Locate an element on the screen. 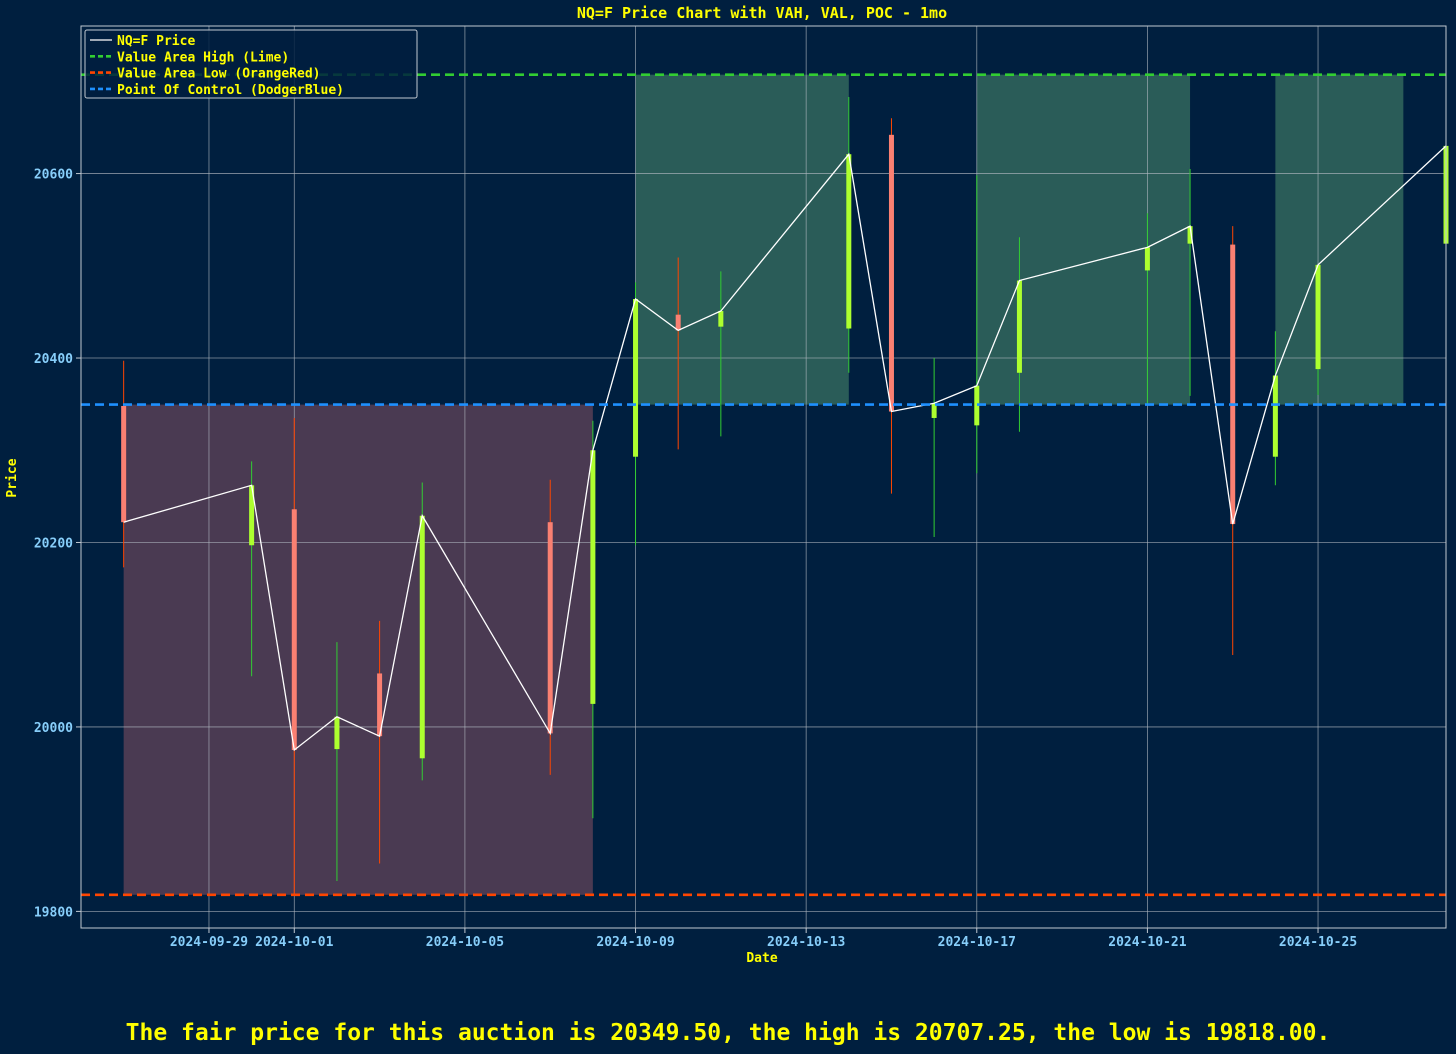 This screenshot has height=1054, width=1456. x-axis-label: Date is located at coordinates (761, 958).